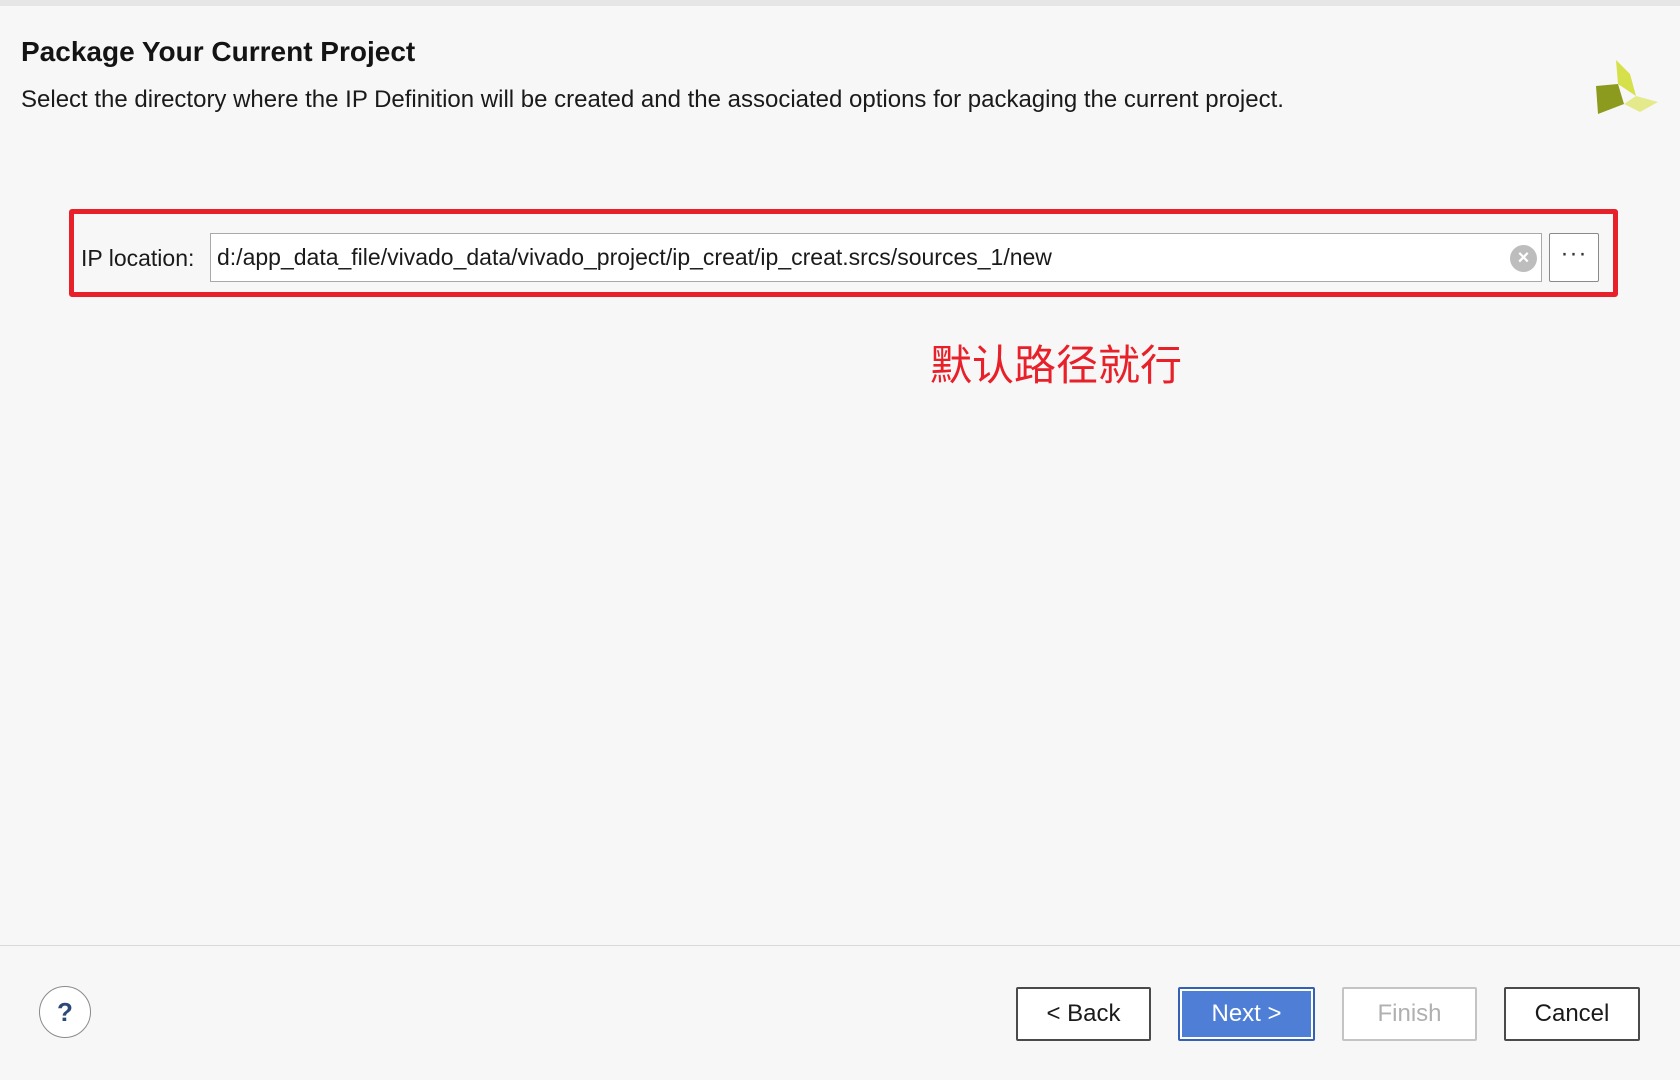 Image resolution: width=1680 pixels, height=1080 pixels. I want to click on back-button-label: < Back, so click(1083, 1013).